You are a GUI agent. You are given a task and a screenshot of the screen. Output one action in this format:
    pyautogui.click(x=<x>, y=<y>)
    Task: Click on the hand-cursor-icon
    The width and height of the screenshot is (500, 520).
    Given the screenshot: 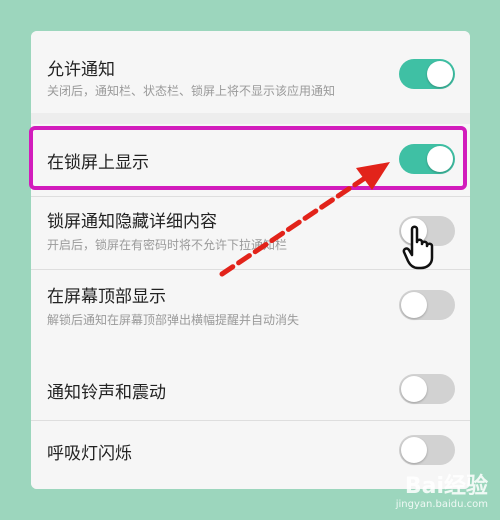 What is the action you would take?
    pyautogui.click(x=418, y=247)
    